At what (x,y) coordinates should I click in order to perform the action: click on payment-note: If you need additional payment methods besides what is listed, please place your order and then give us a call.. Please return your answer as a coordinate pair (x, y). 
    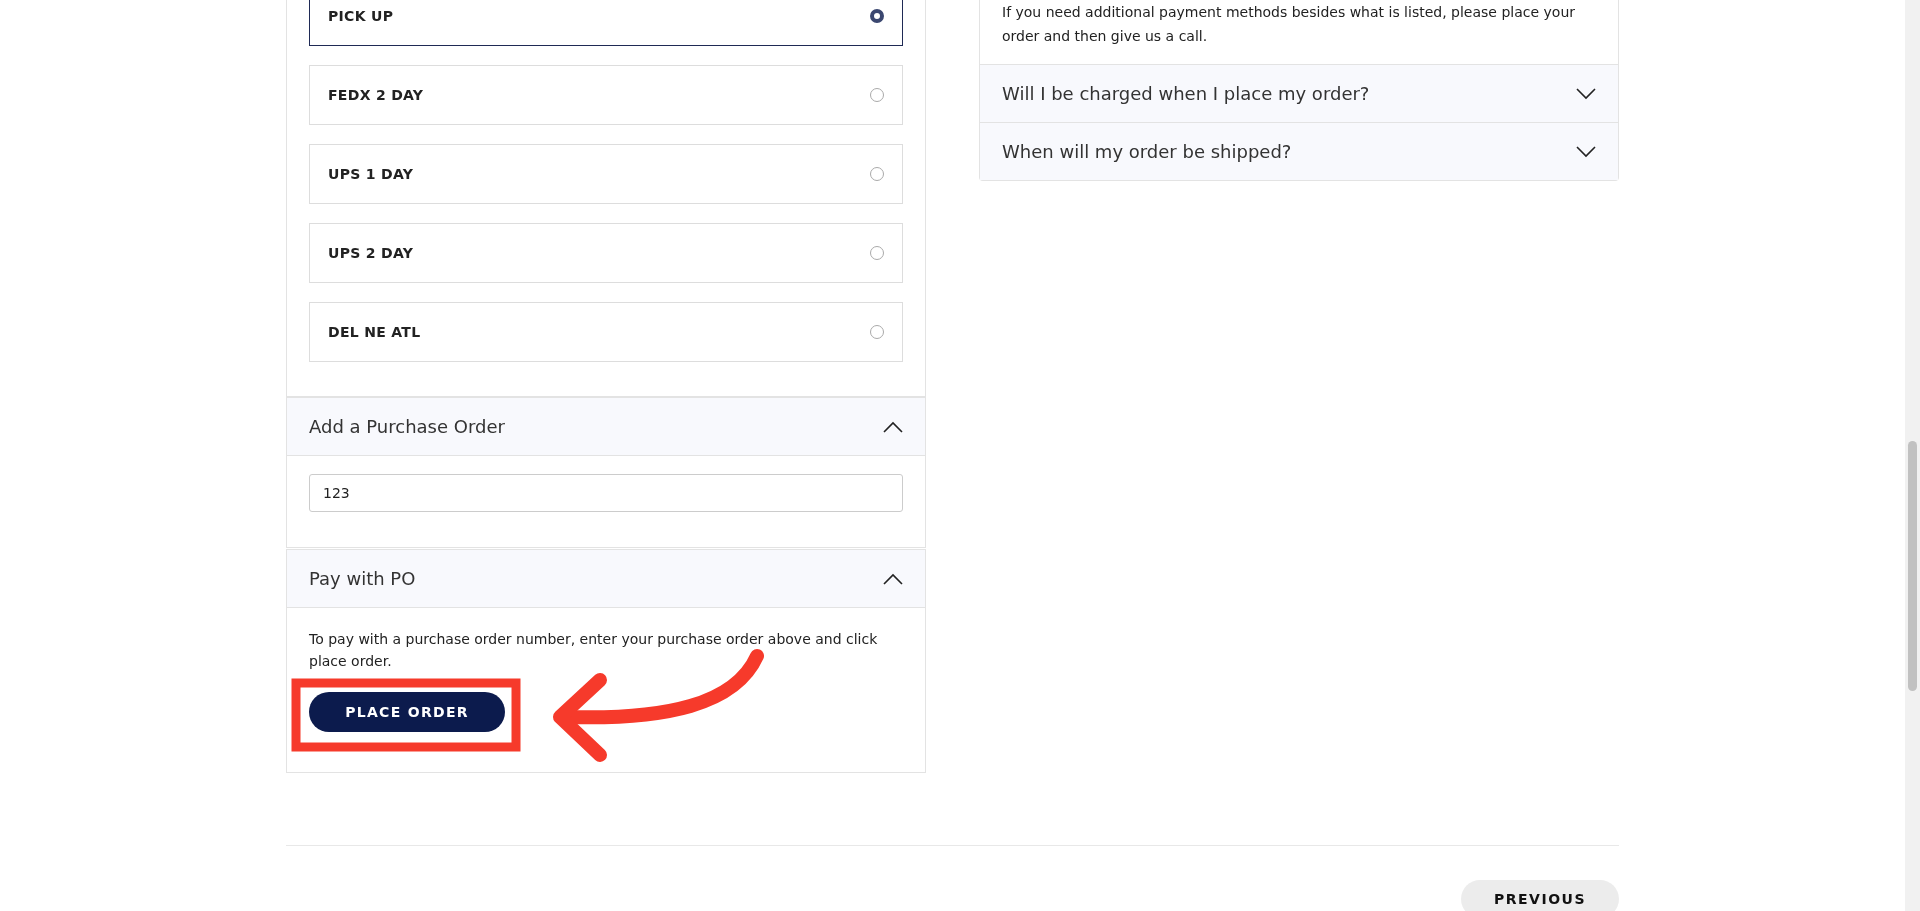
    Looking at the image, I should click on (1288, 24).